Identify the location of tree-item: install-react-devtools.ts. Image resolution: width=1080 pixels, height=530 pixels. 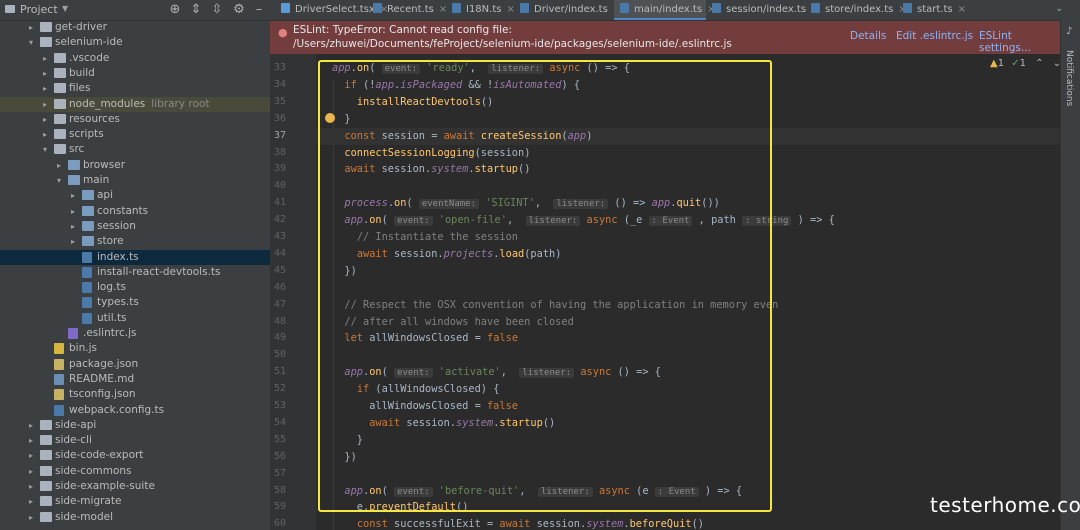
(135, 272).